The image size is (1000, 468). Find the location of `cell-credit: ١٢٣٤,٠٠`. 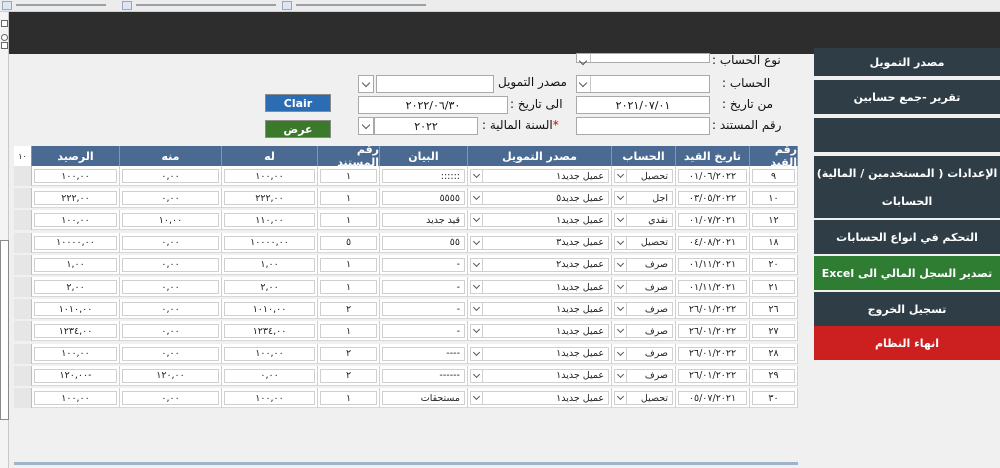

cell-credit: ١٢٣٤,٠٠ is located at coordinates (270, 331).